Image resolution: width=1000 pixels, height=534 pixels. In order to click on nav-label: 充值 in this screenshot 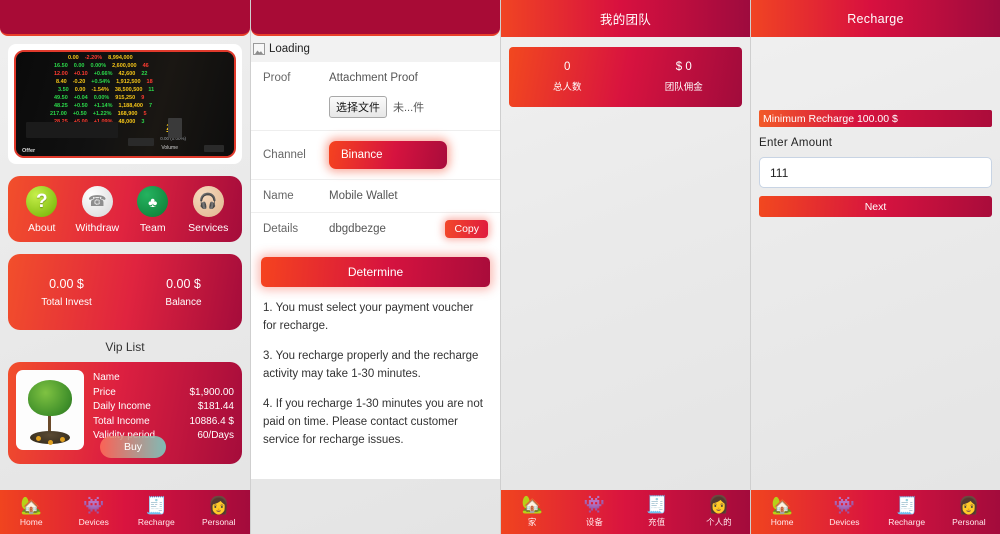, I will do `click(657, 522)`.